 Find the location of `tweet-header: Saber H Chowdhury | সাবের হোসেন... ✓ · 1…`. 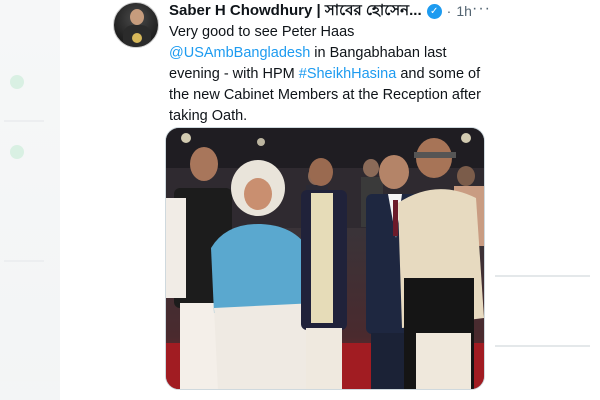

tweet-header: Saber H Chowdhury | সাবের হোসেন... ✓ · 1… is located at coordinates (329, 11).